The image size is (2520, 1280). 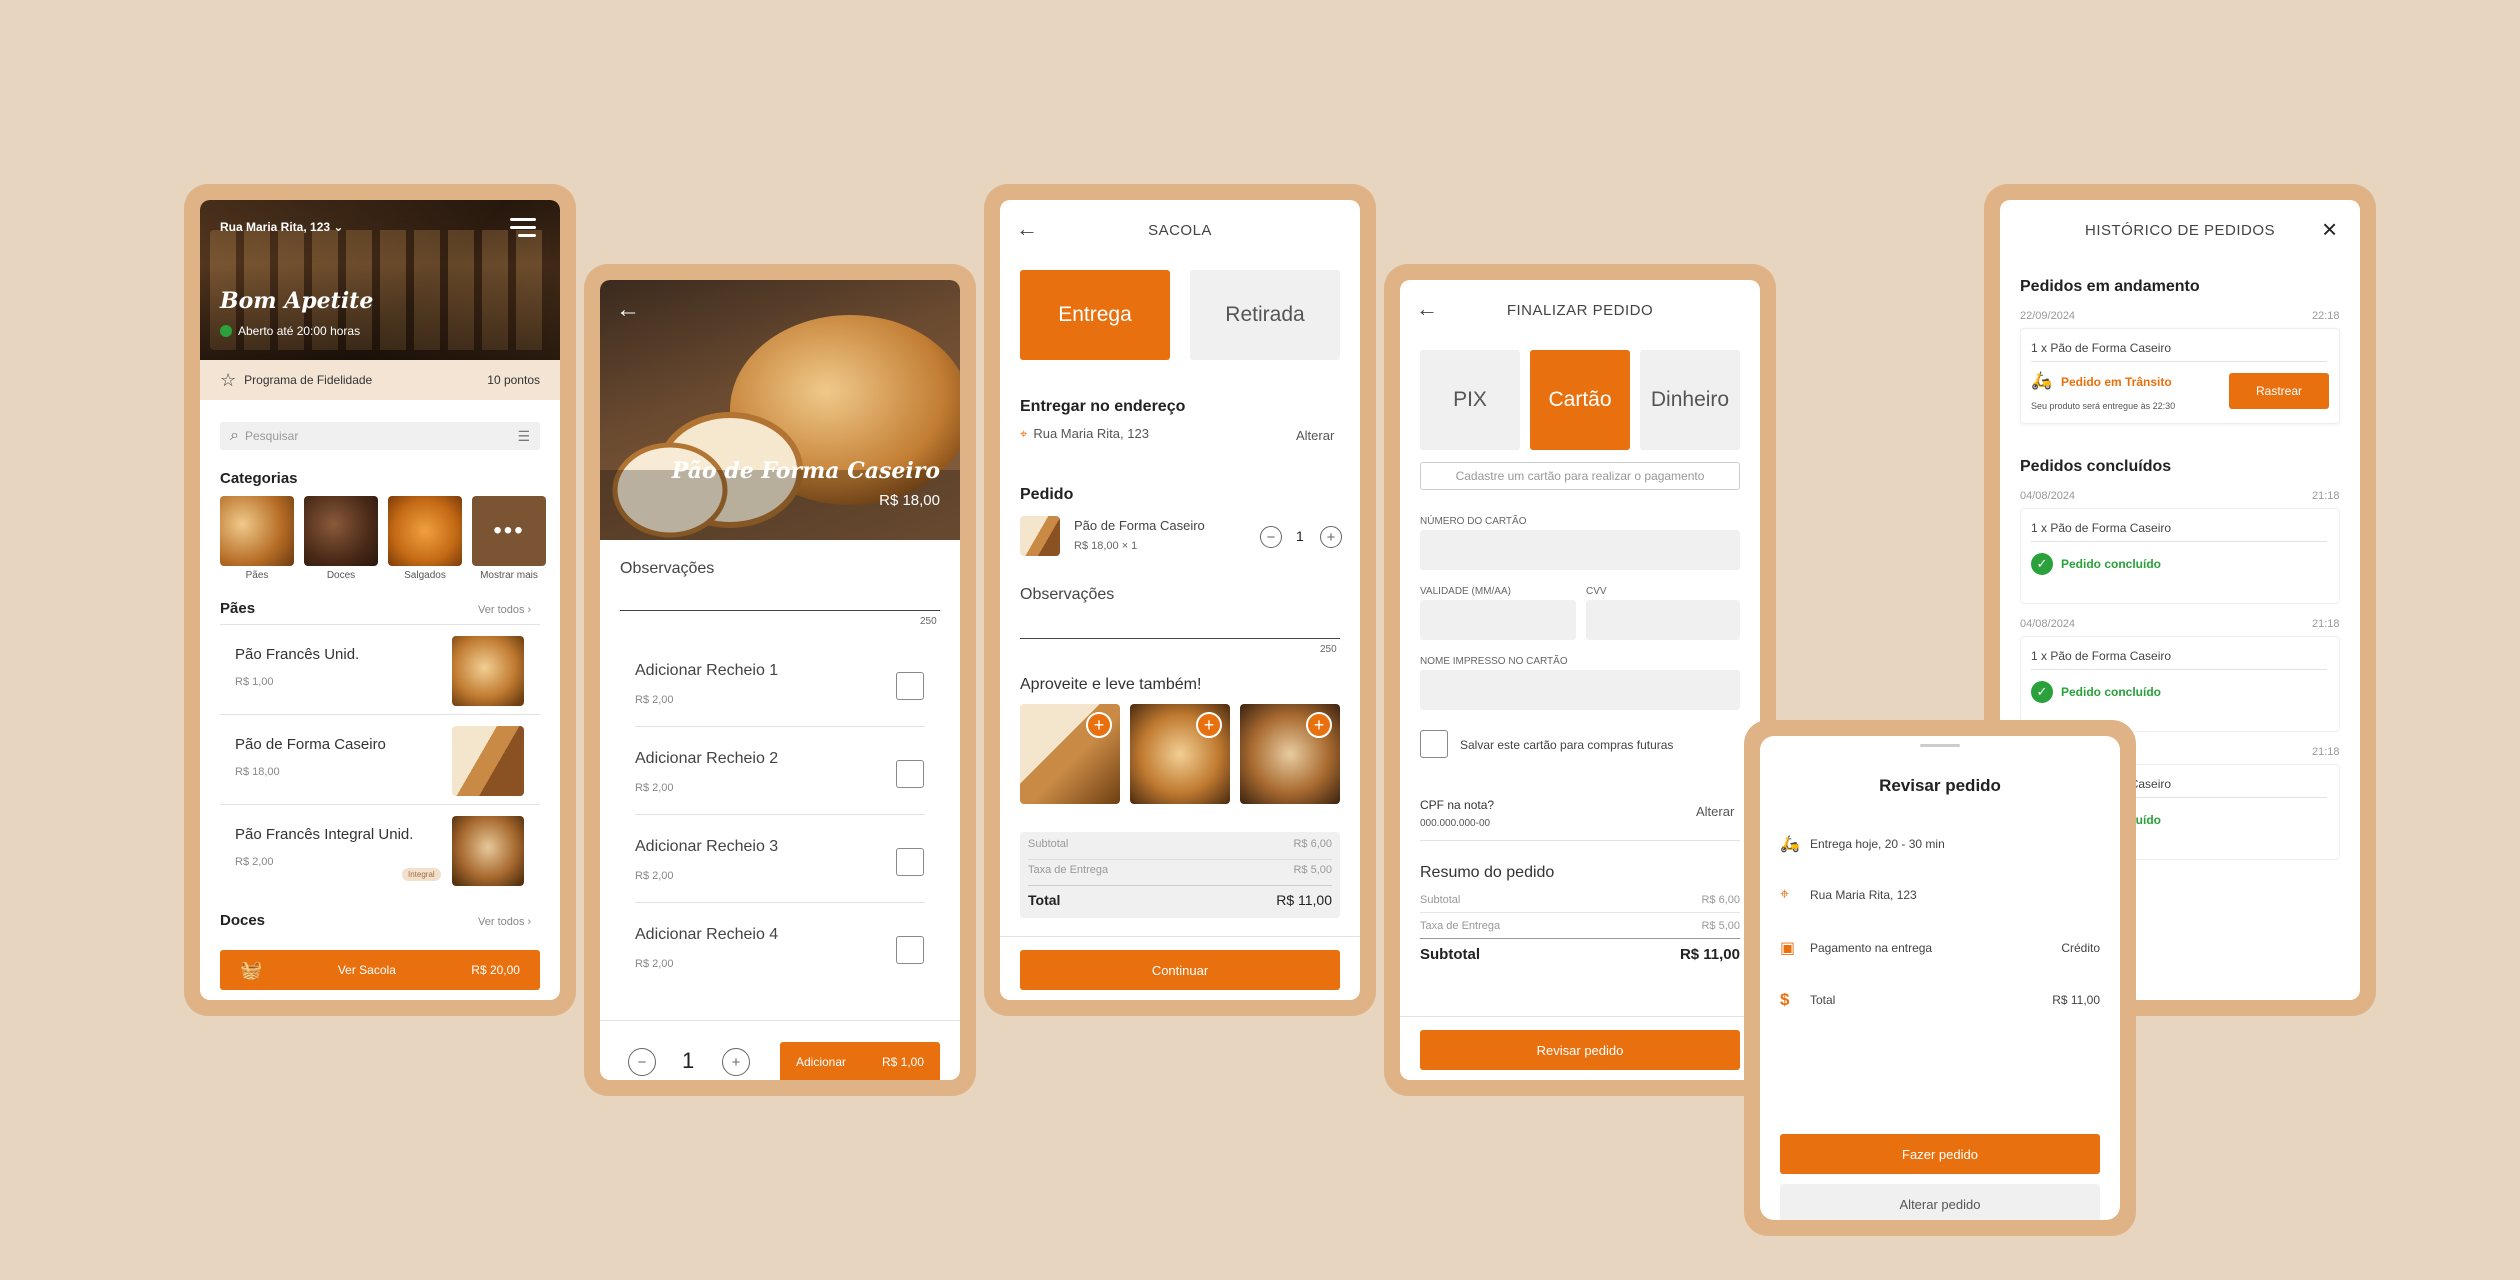 I want to click on filling-option: Adicionar Recheio 3 R$ 2,00, so click(x=780, y=860).